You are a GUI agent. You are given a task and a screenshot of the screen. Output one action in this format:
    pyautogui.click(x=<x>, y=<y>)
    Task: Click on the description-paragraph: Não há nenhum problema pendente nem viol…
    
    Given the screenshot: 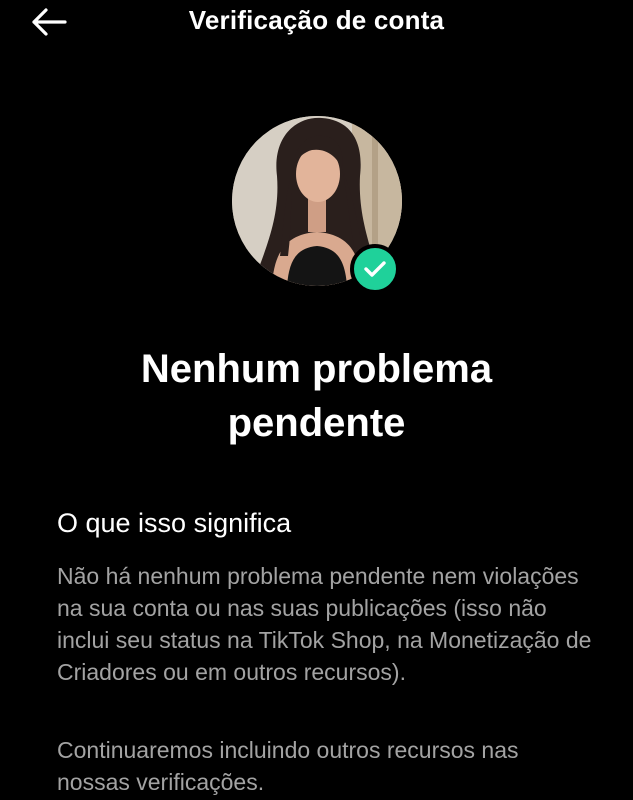 What is the action you would take?
    pyautogui.click(x=324, y=624)
    